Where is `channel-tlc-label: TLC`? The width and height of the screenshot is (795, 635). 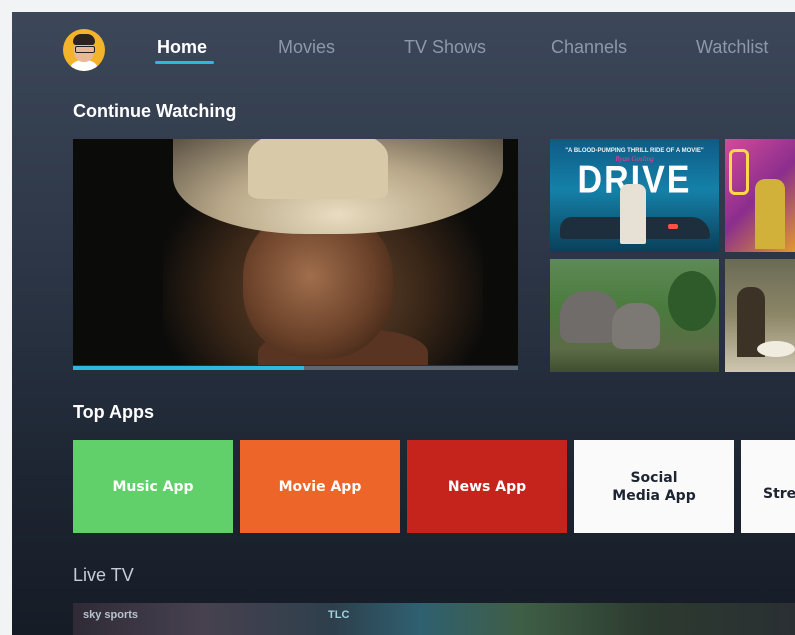
channel-tlc-label: TLC is located at coordinates (339, 615).